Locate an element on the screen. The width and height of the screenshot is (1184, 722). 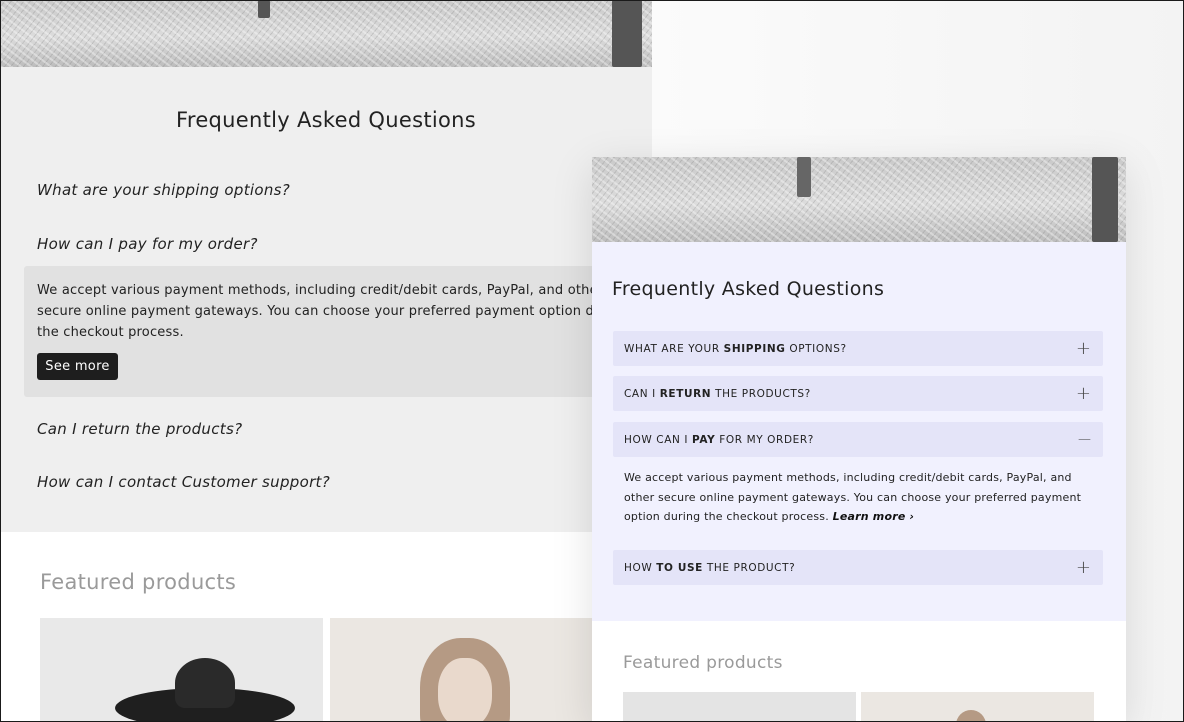
accordion-return: CAN I RETURN THE PRODUCTS? + is located at coordinates (858, 393).